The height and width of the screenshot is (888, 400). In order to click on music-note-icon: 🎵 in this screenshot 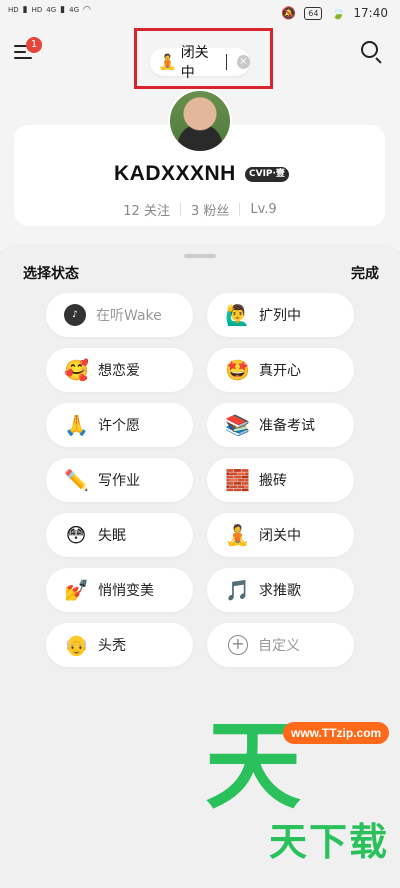, I will do `click(237, 590)`.